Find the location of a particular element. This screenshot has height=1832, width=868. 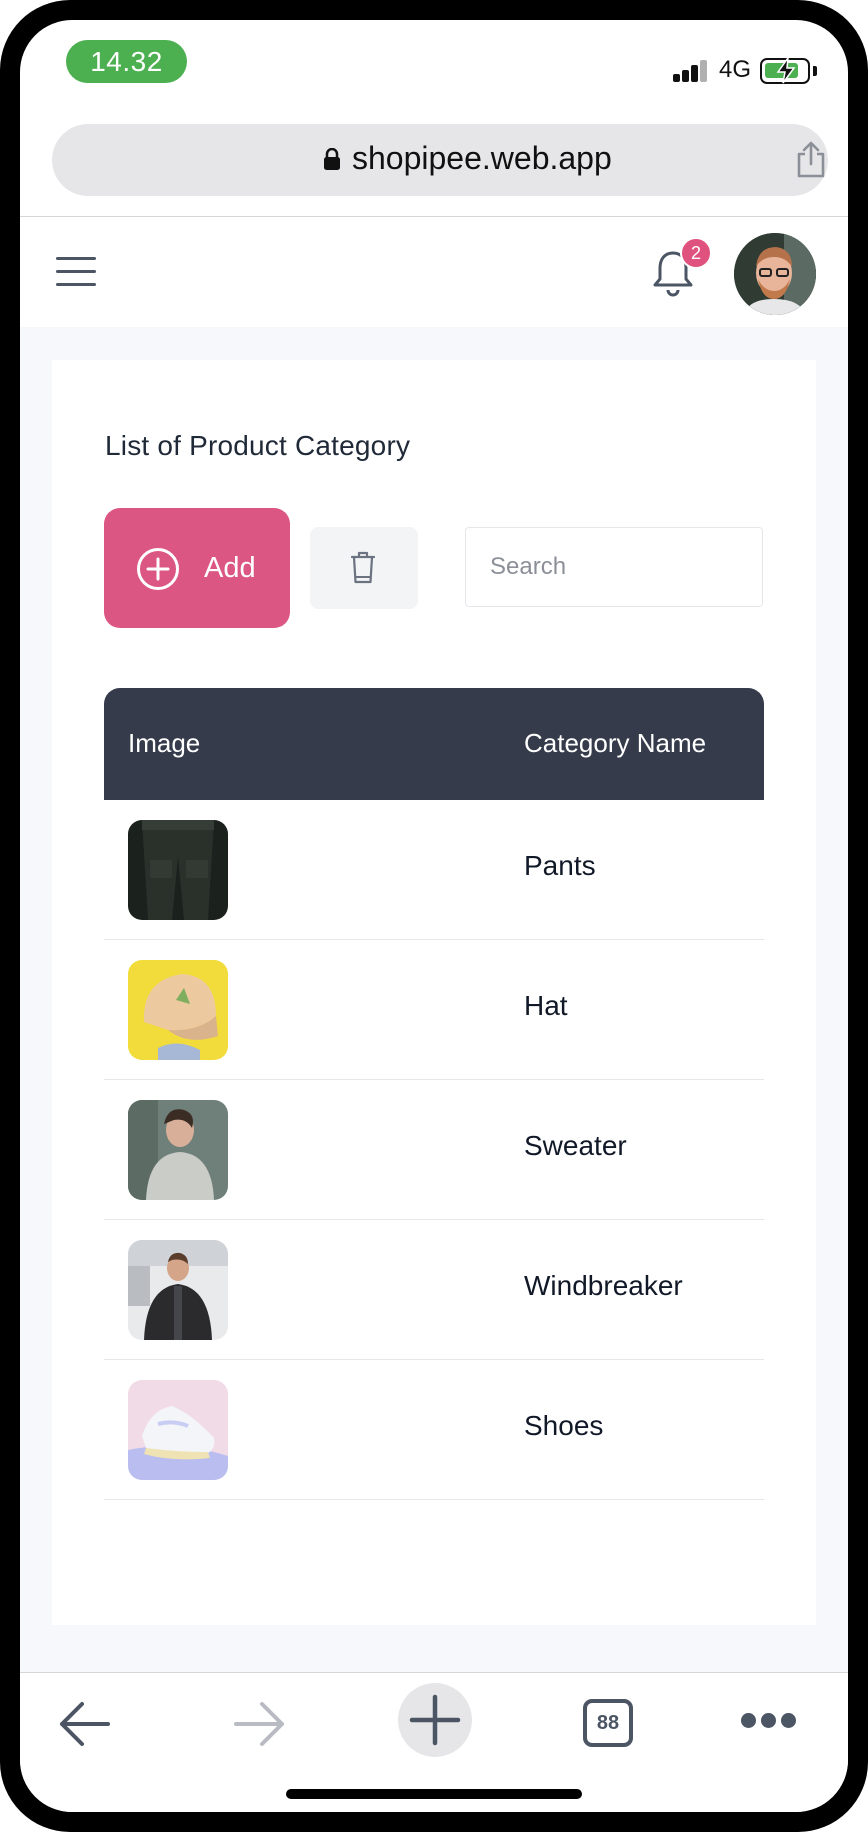

share-icon is located at coordinates (811, 159).